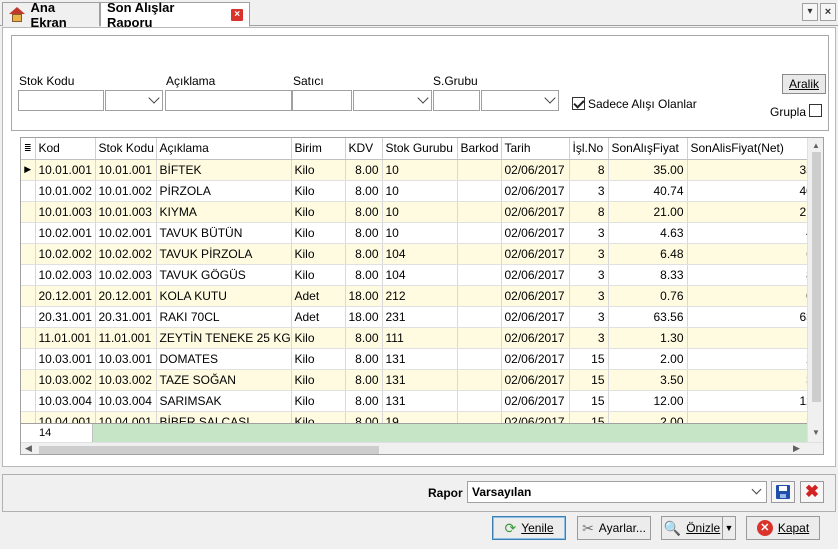 This screenshot has width=838, height=549. I want to click on sadece-alisi-olanlar-checkbox, so click(578, 103).